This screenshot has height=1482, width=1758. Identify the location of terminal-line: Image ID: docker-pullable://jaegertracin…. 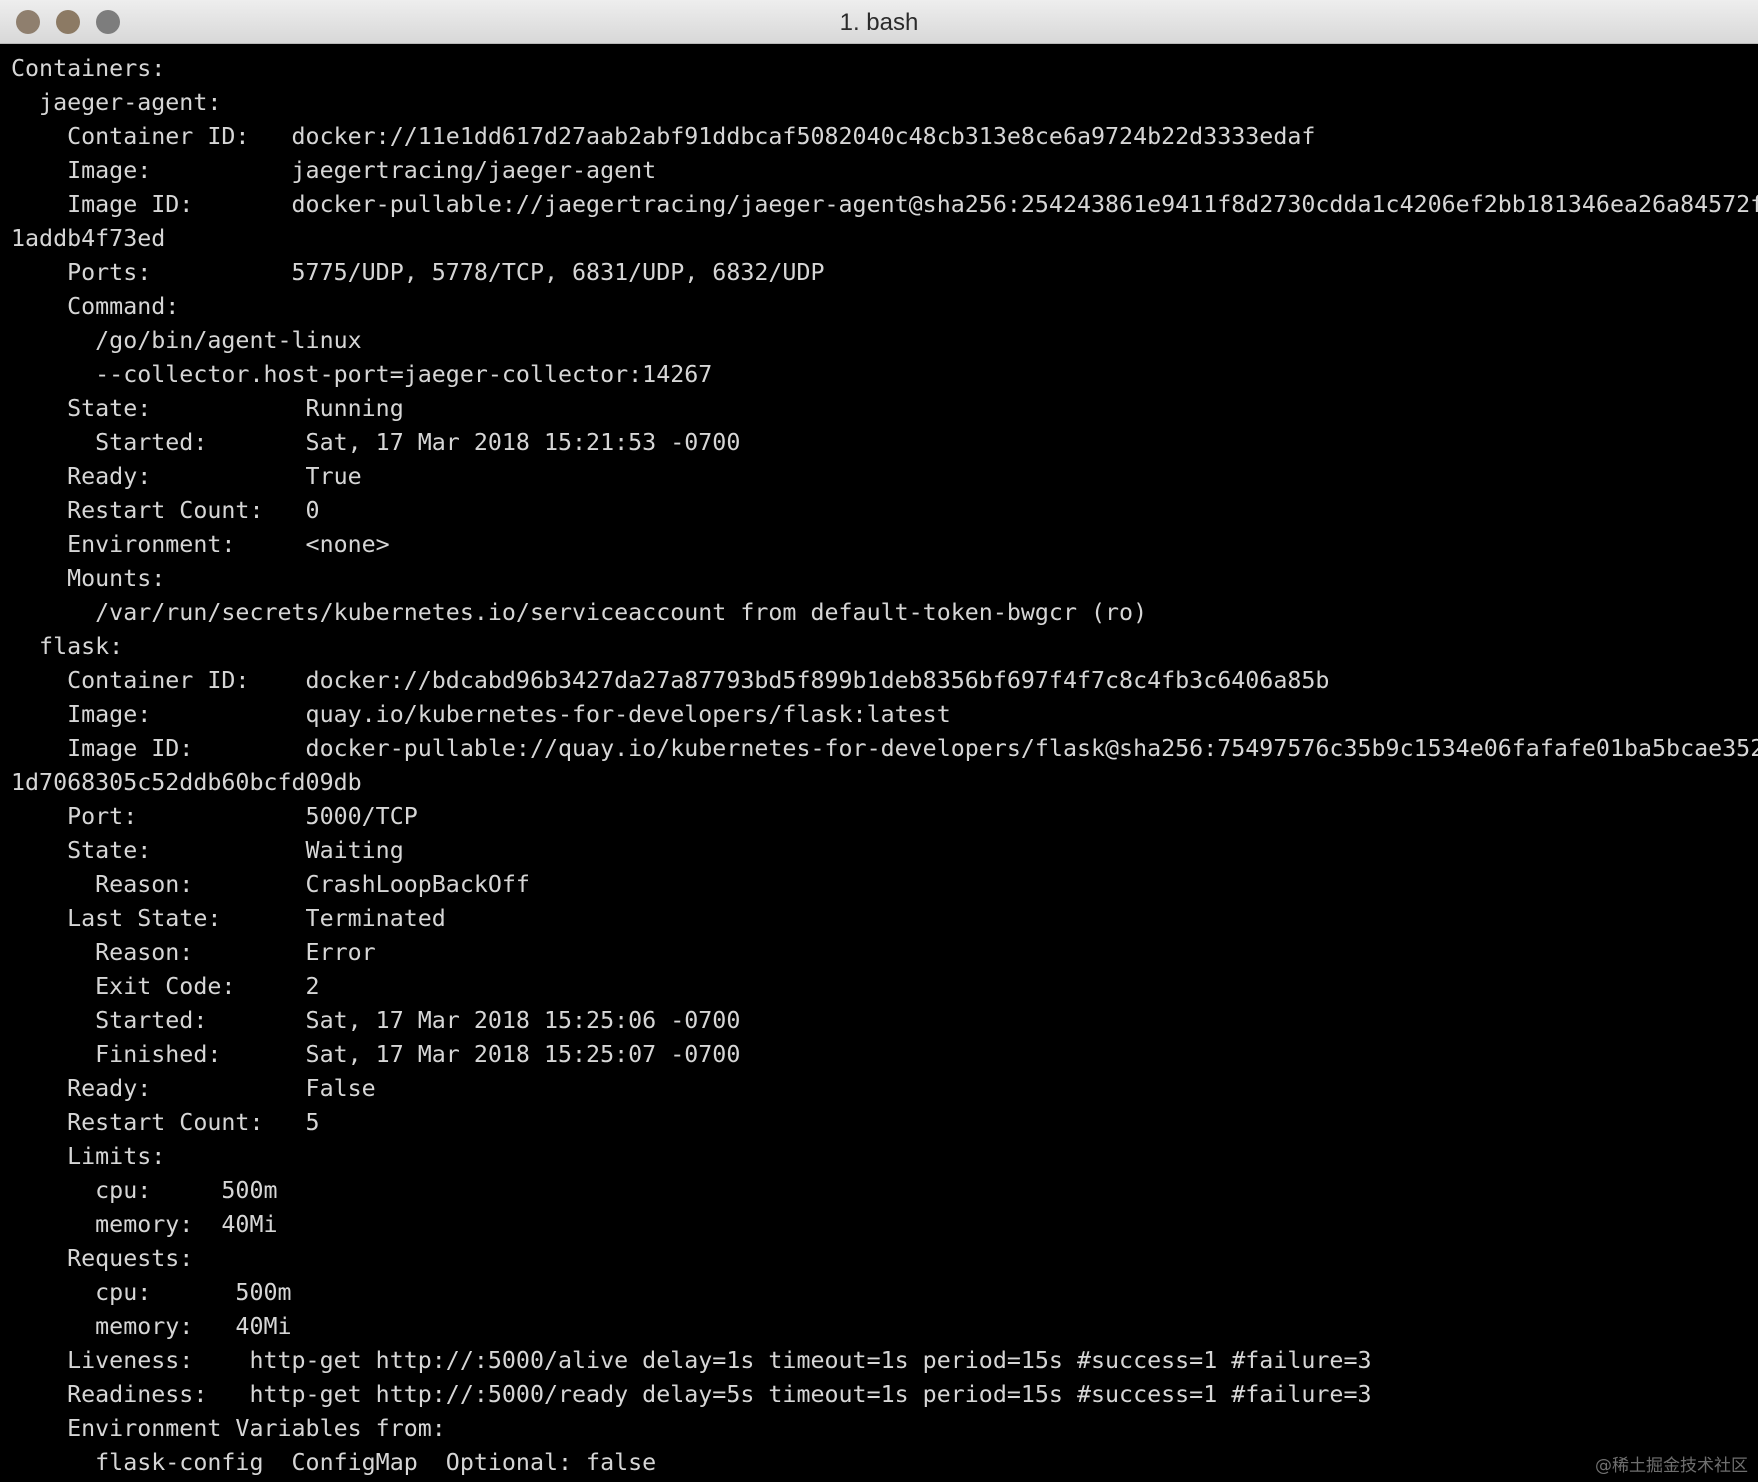
(884, 204).